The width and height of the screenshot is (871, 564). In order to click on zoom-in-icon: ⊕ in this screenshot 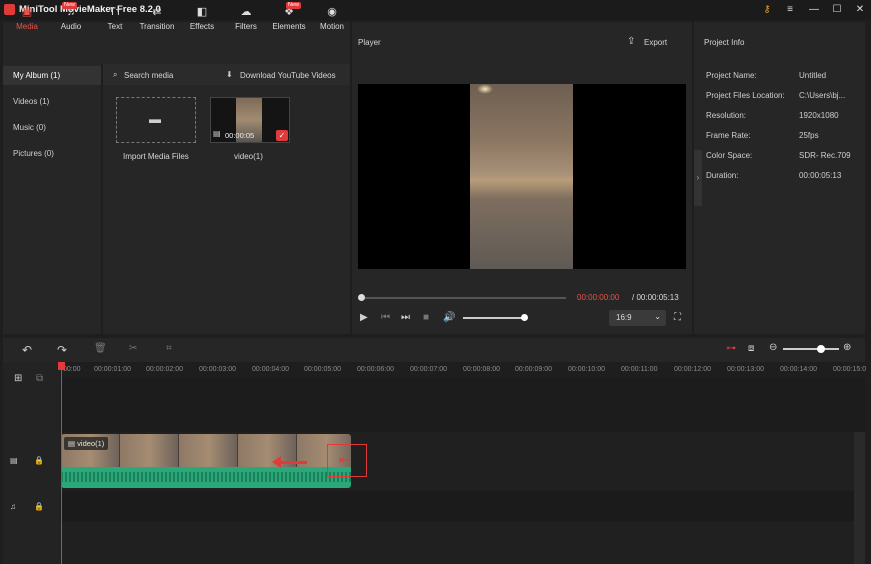, I will do `click(847, 347)`.